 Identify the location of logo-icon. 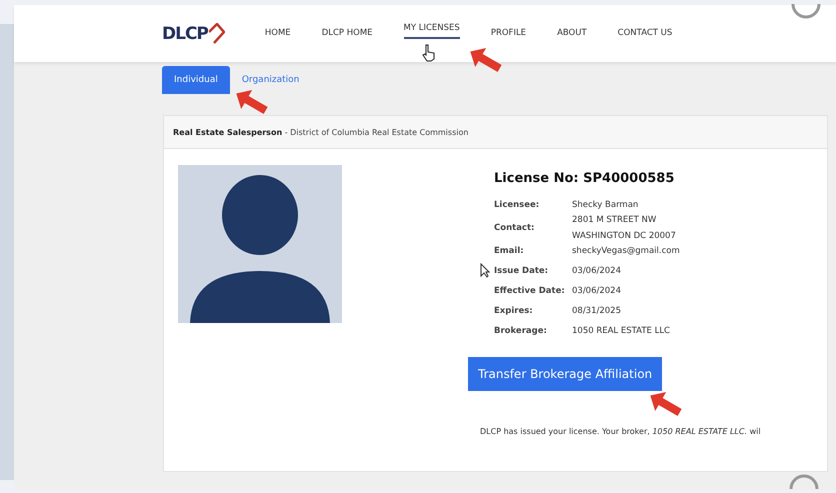
(216, 33).